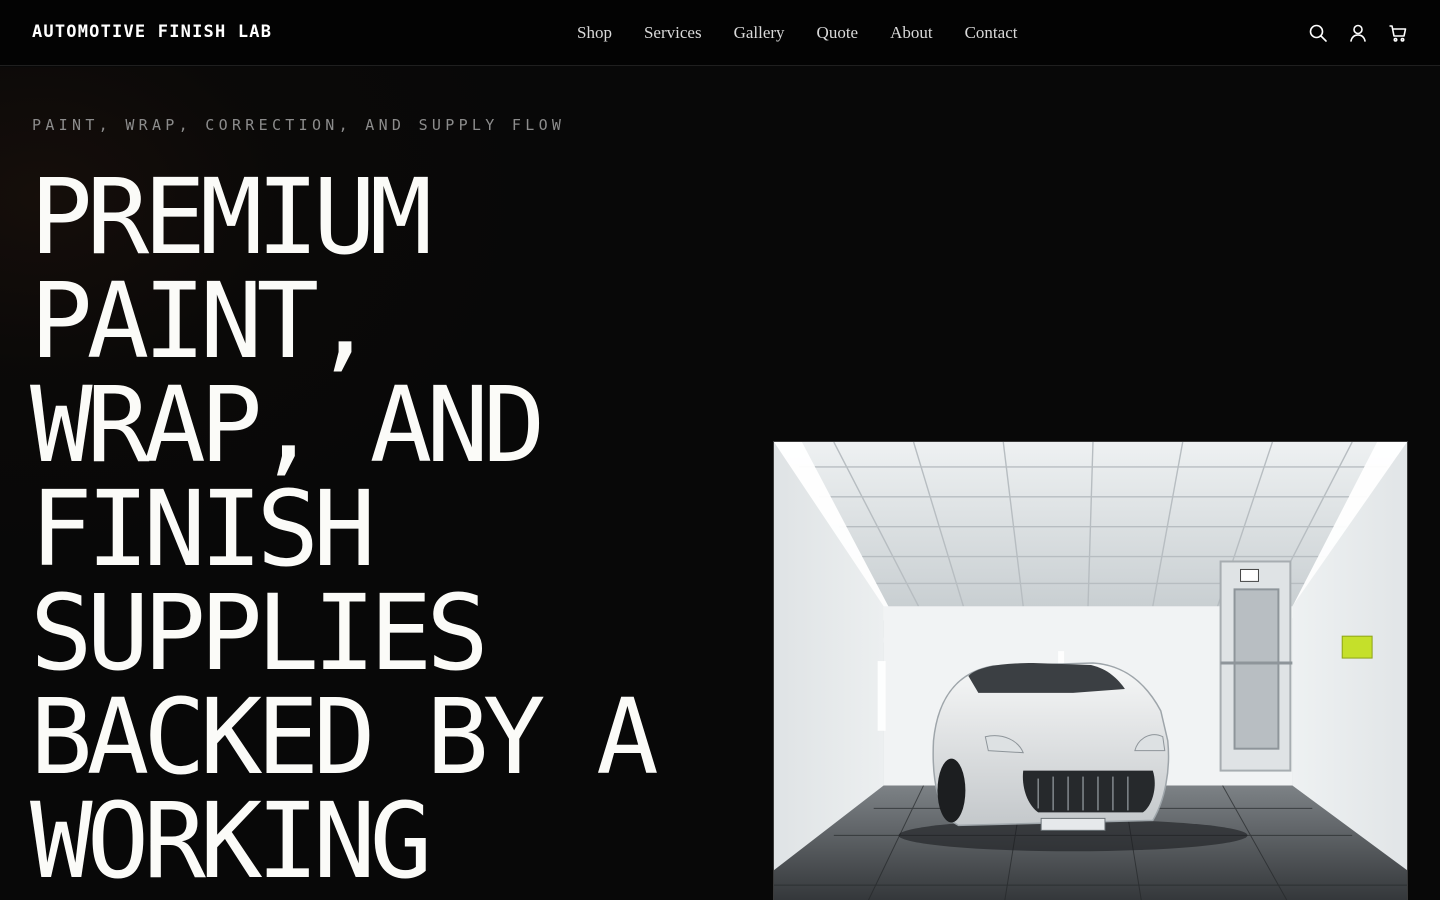 The width and height of the screenshot is (1440, 900). What do you see at coordinates (759, 33) in the screenshot?
I see `nav-link-gallery: Gallery` at bounding box center [759, 33].